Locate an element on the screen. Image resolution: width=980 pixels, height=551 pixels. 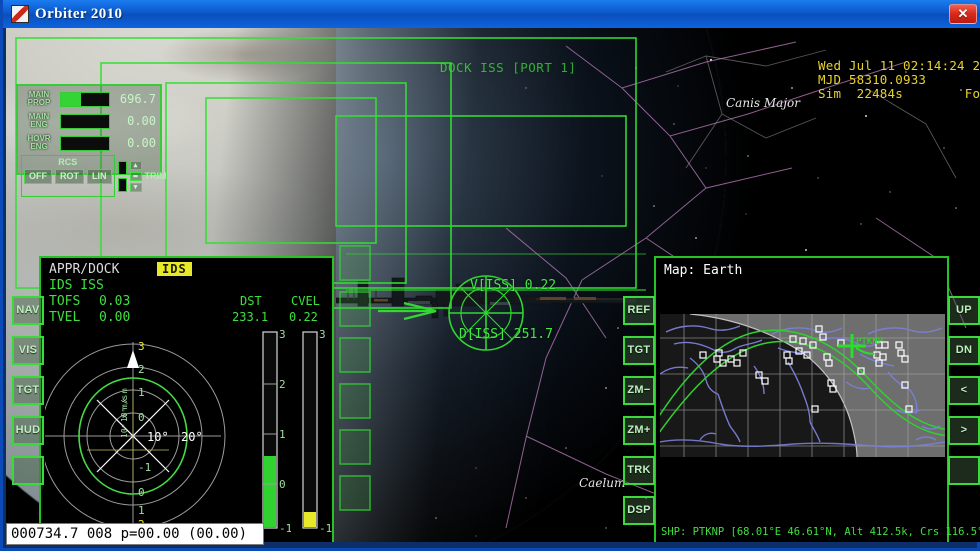
status-bar-text: 000734.7 008 p=00.00 (00.00) is located at coordinates (129, 534).